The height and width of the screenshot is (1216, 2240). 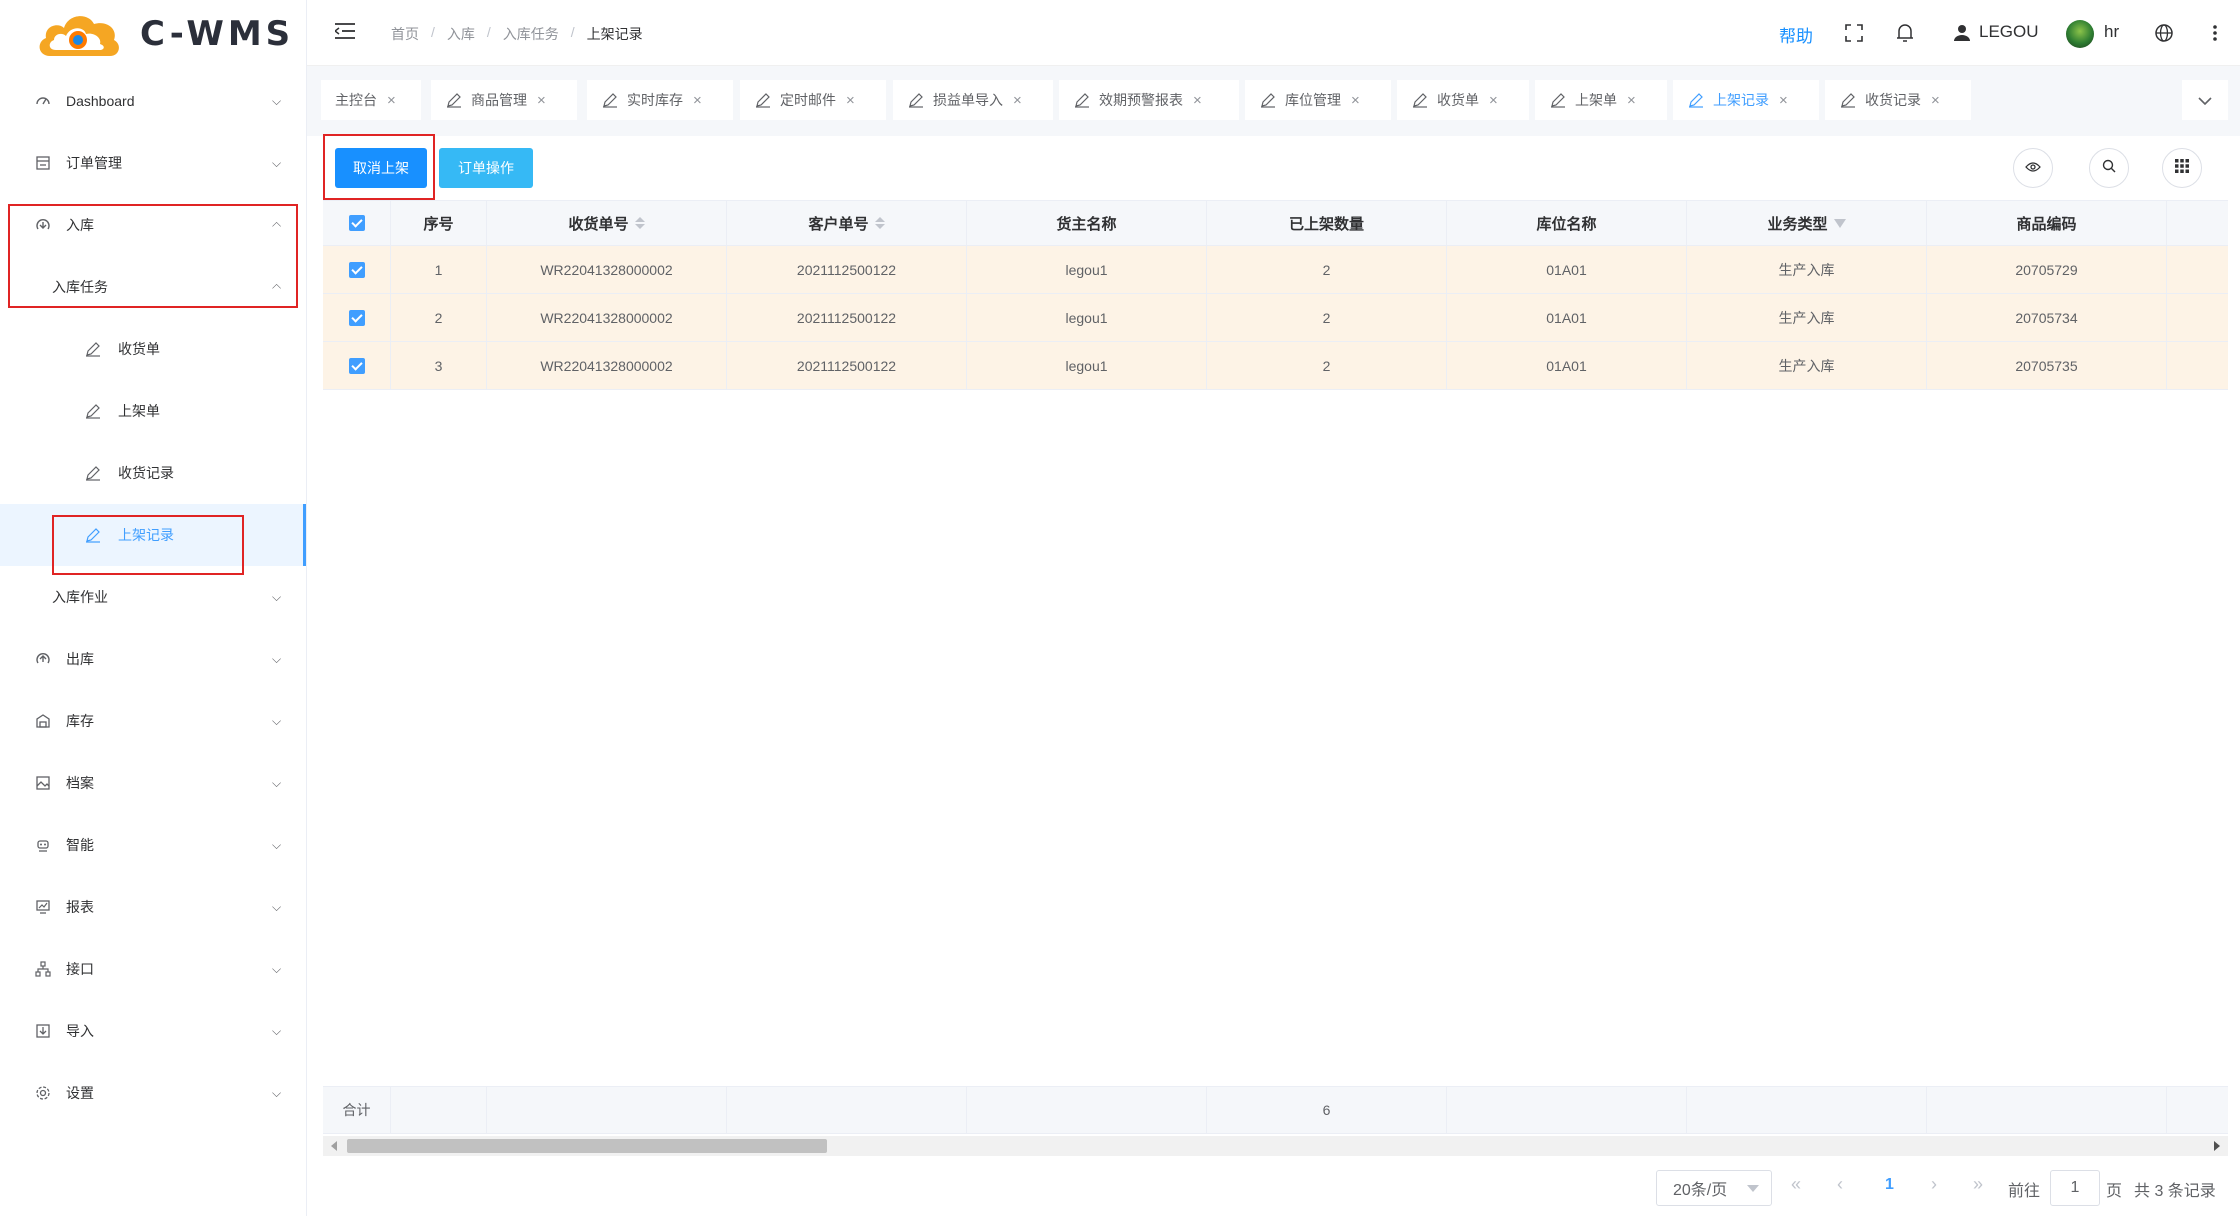 What do you see at coordinates (1978, 1184) in the screenshot?
I see `last-page-icon: »` at bounding box center [1978, 1184].